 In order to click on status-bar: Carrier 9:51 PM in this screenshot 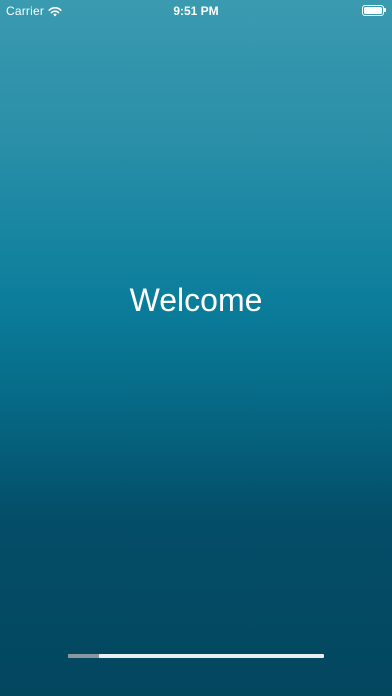, I will do `click(196, 11)`.